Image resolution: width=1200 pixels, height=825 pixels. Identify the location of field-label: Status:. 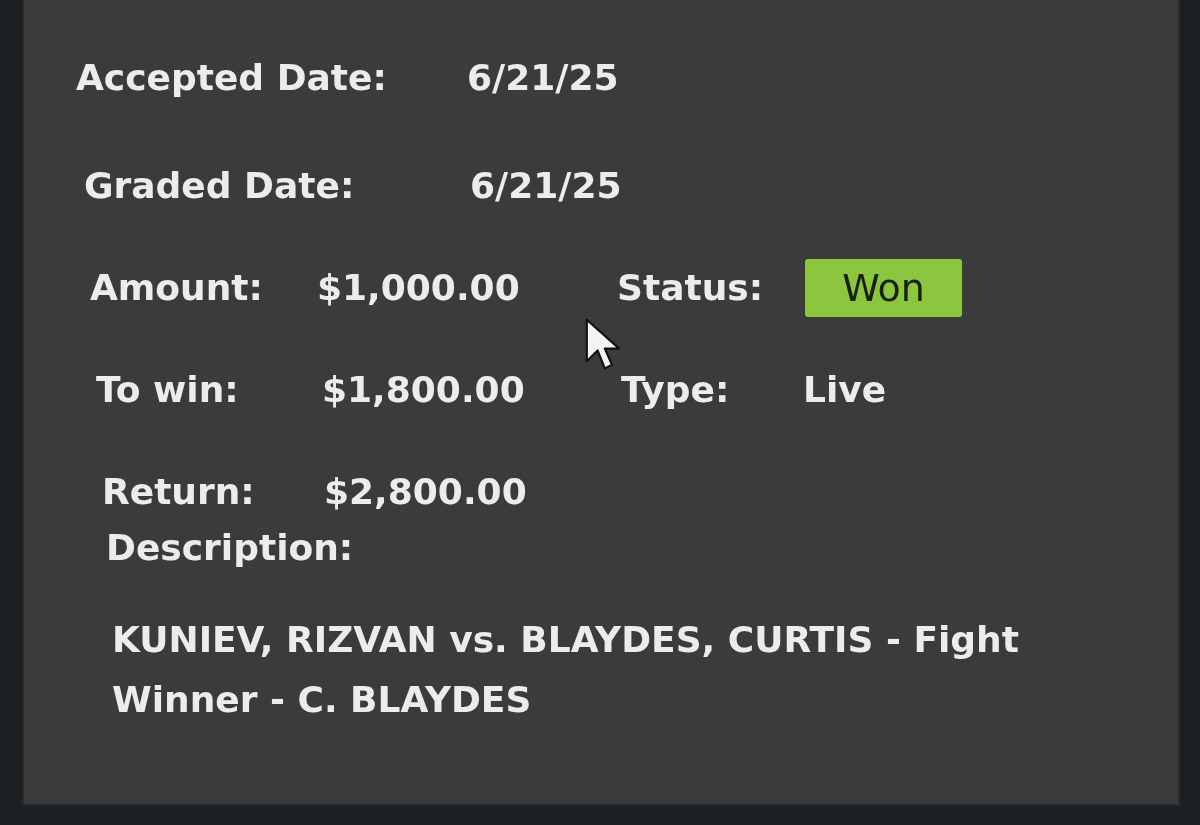
(691, 288).